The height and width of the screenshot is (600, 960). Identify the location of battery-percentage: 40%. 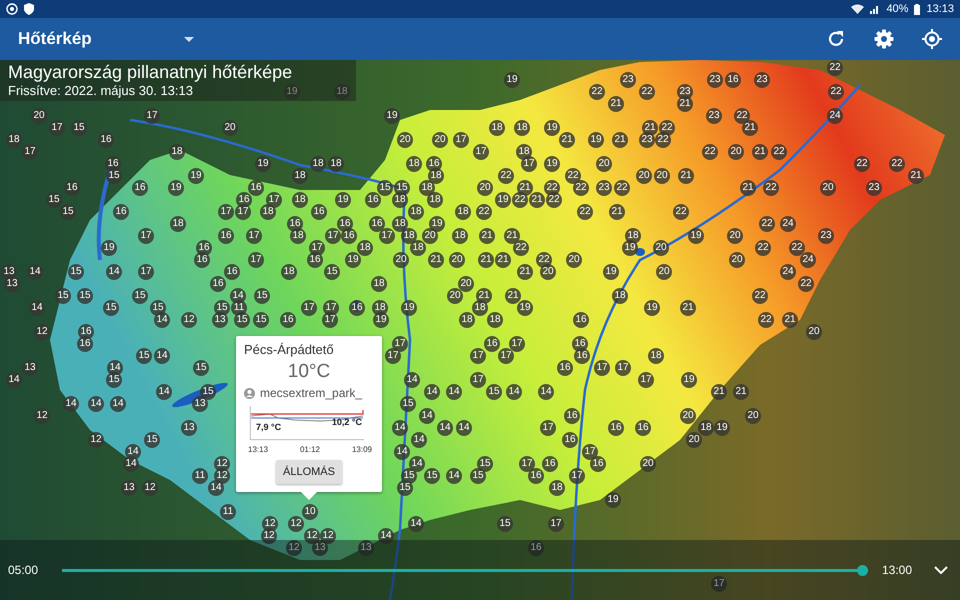
(897, 9).